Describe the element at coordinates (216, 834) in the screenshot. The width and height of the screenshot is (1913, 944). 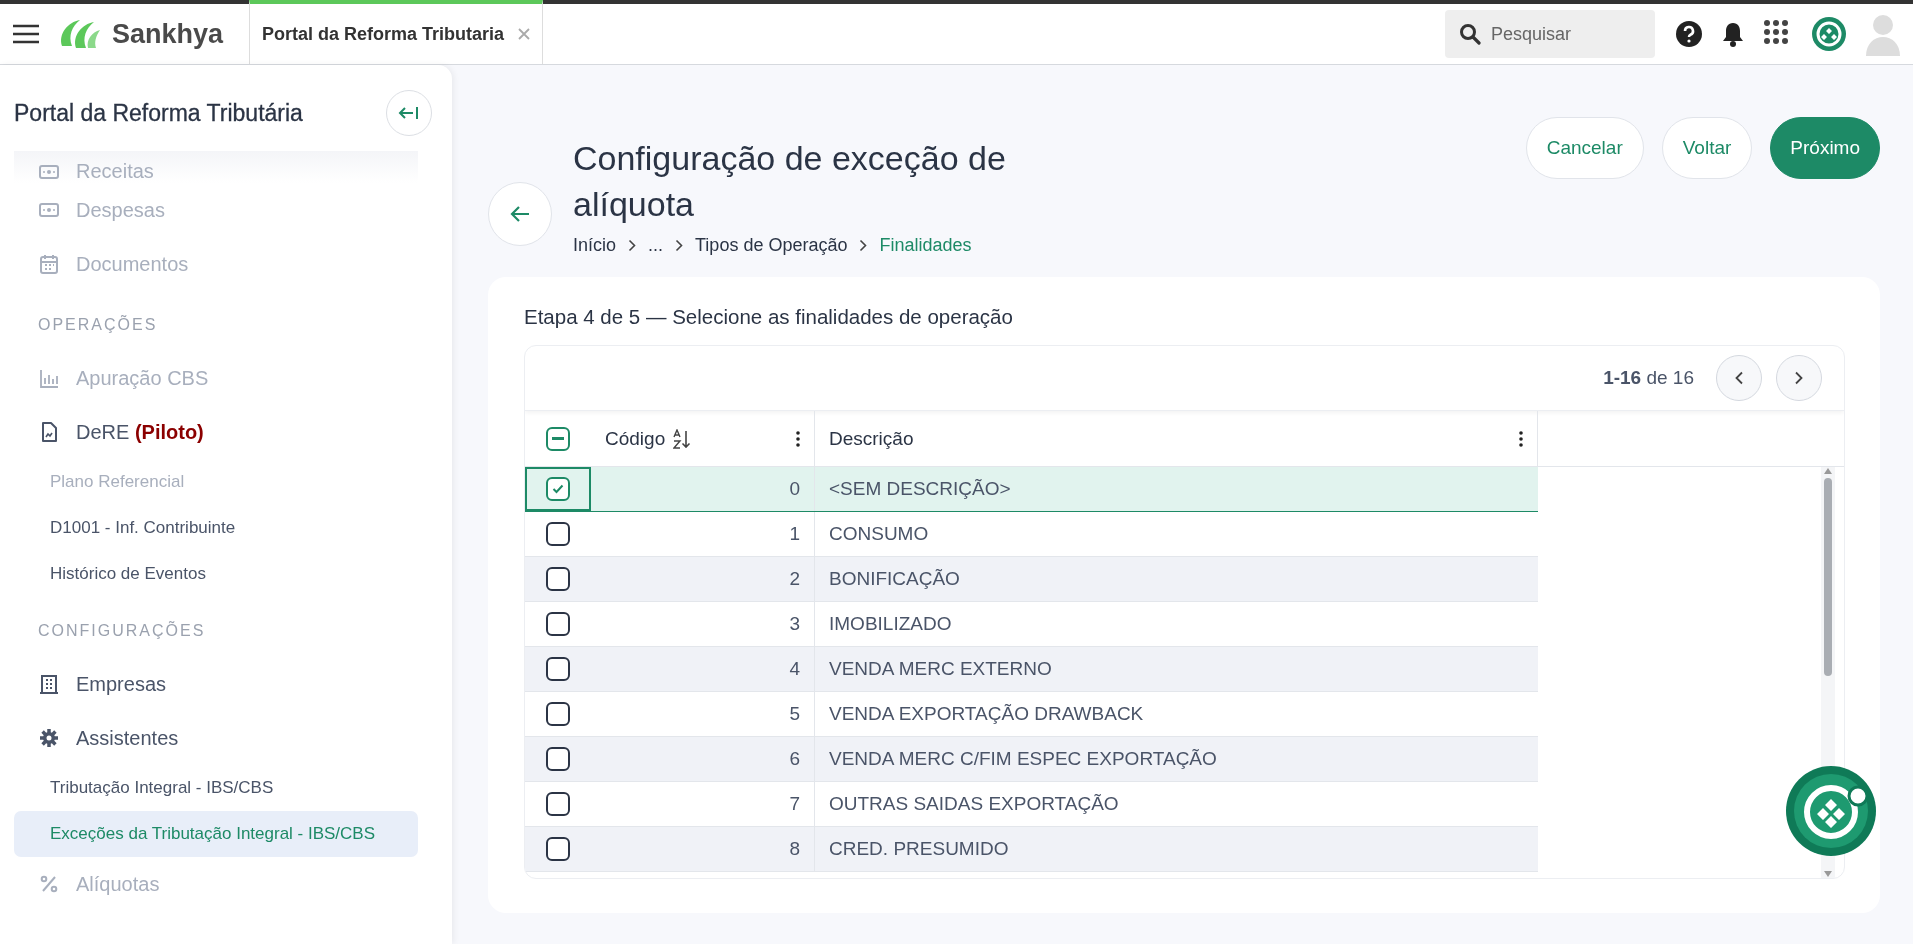
I see `submenu-item: Exceções da Tributação Integral - IBS/CBS` at that location.